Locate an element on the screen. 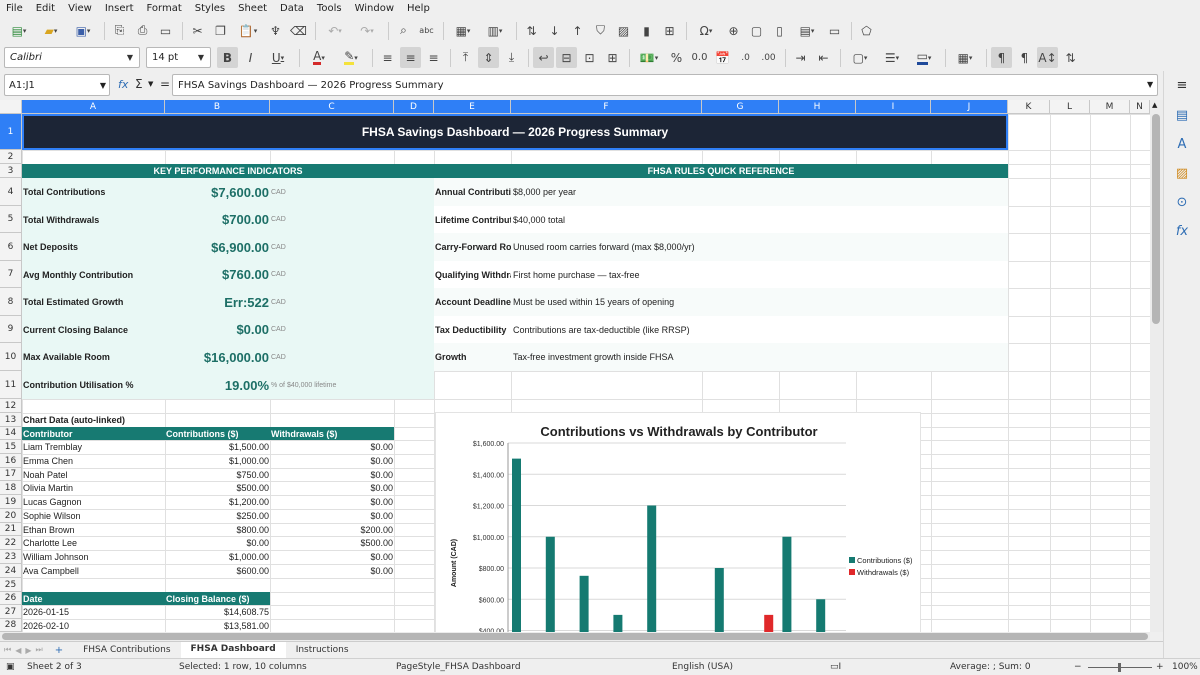 The image size is (1200, 675). increase-indent-icon: ⇥ is located at coordinates (800, 57).